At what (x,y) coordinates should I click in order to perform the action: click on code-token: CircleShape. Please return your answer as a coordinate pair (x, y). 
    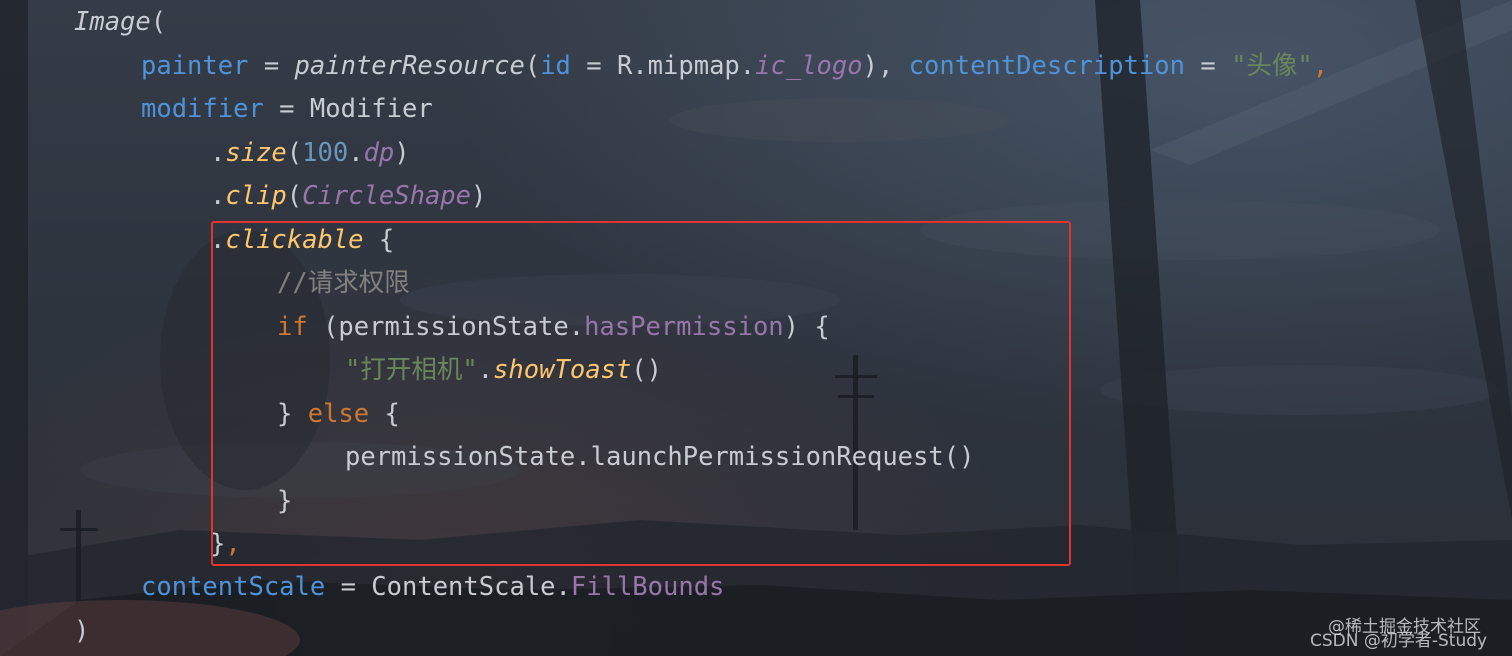
    Looking at the image, I should click on (387, 196).